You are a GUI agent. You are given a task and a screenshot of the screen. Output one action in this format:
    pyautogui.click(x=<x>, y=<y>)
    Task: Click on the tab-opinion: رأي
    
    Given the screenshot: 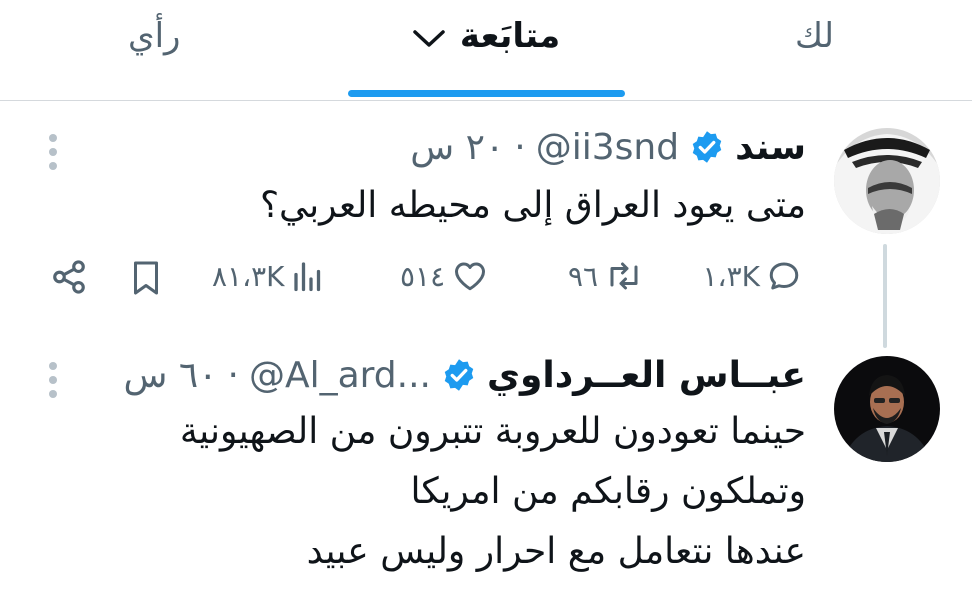 What is the action you would take?
    pyautogui.click(x=154, y=36)
    